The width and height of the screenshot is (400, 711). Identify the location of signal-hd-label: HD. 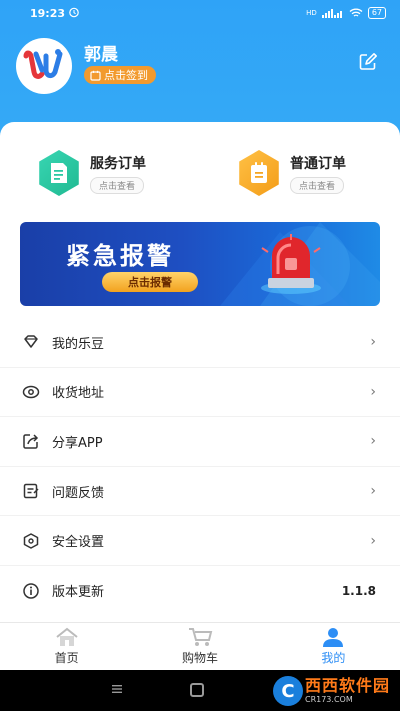
(311, 13).